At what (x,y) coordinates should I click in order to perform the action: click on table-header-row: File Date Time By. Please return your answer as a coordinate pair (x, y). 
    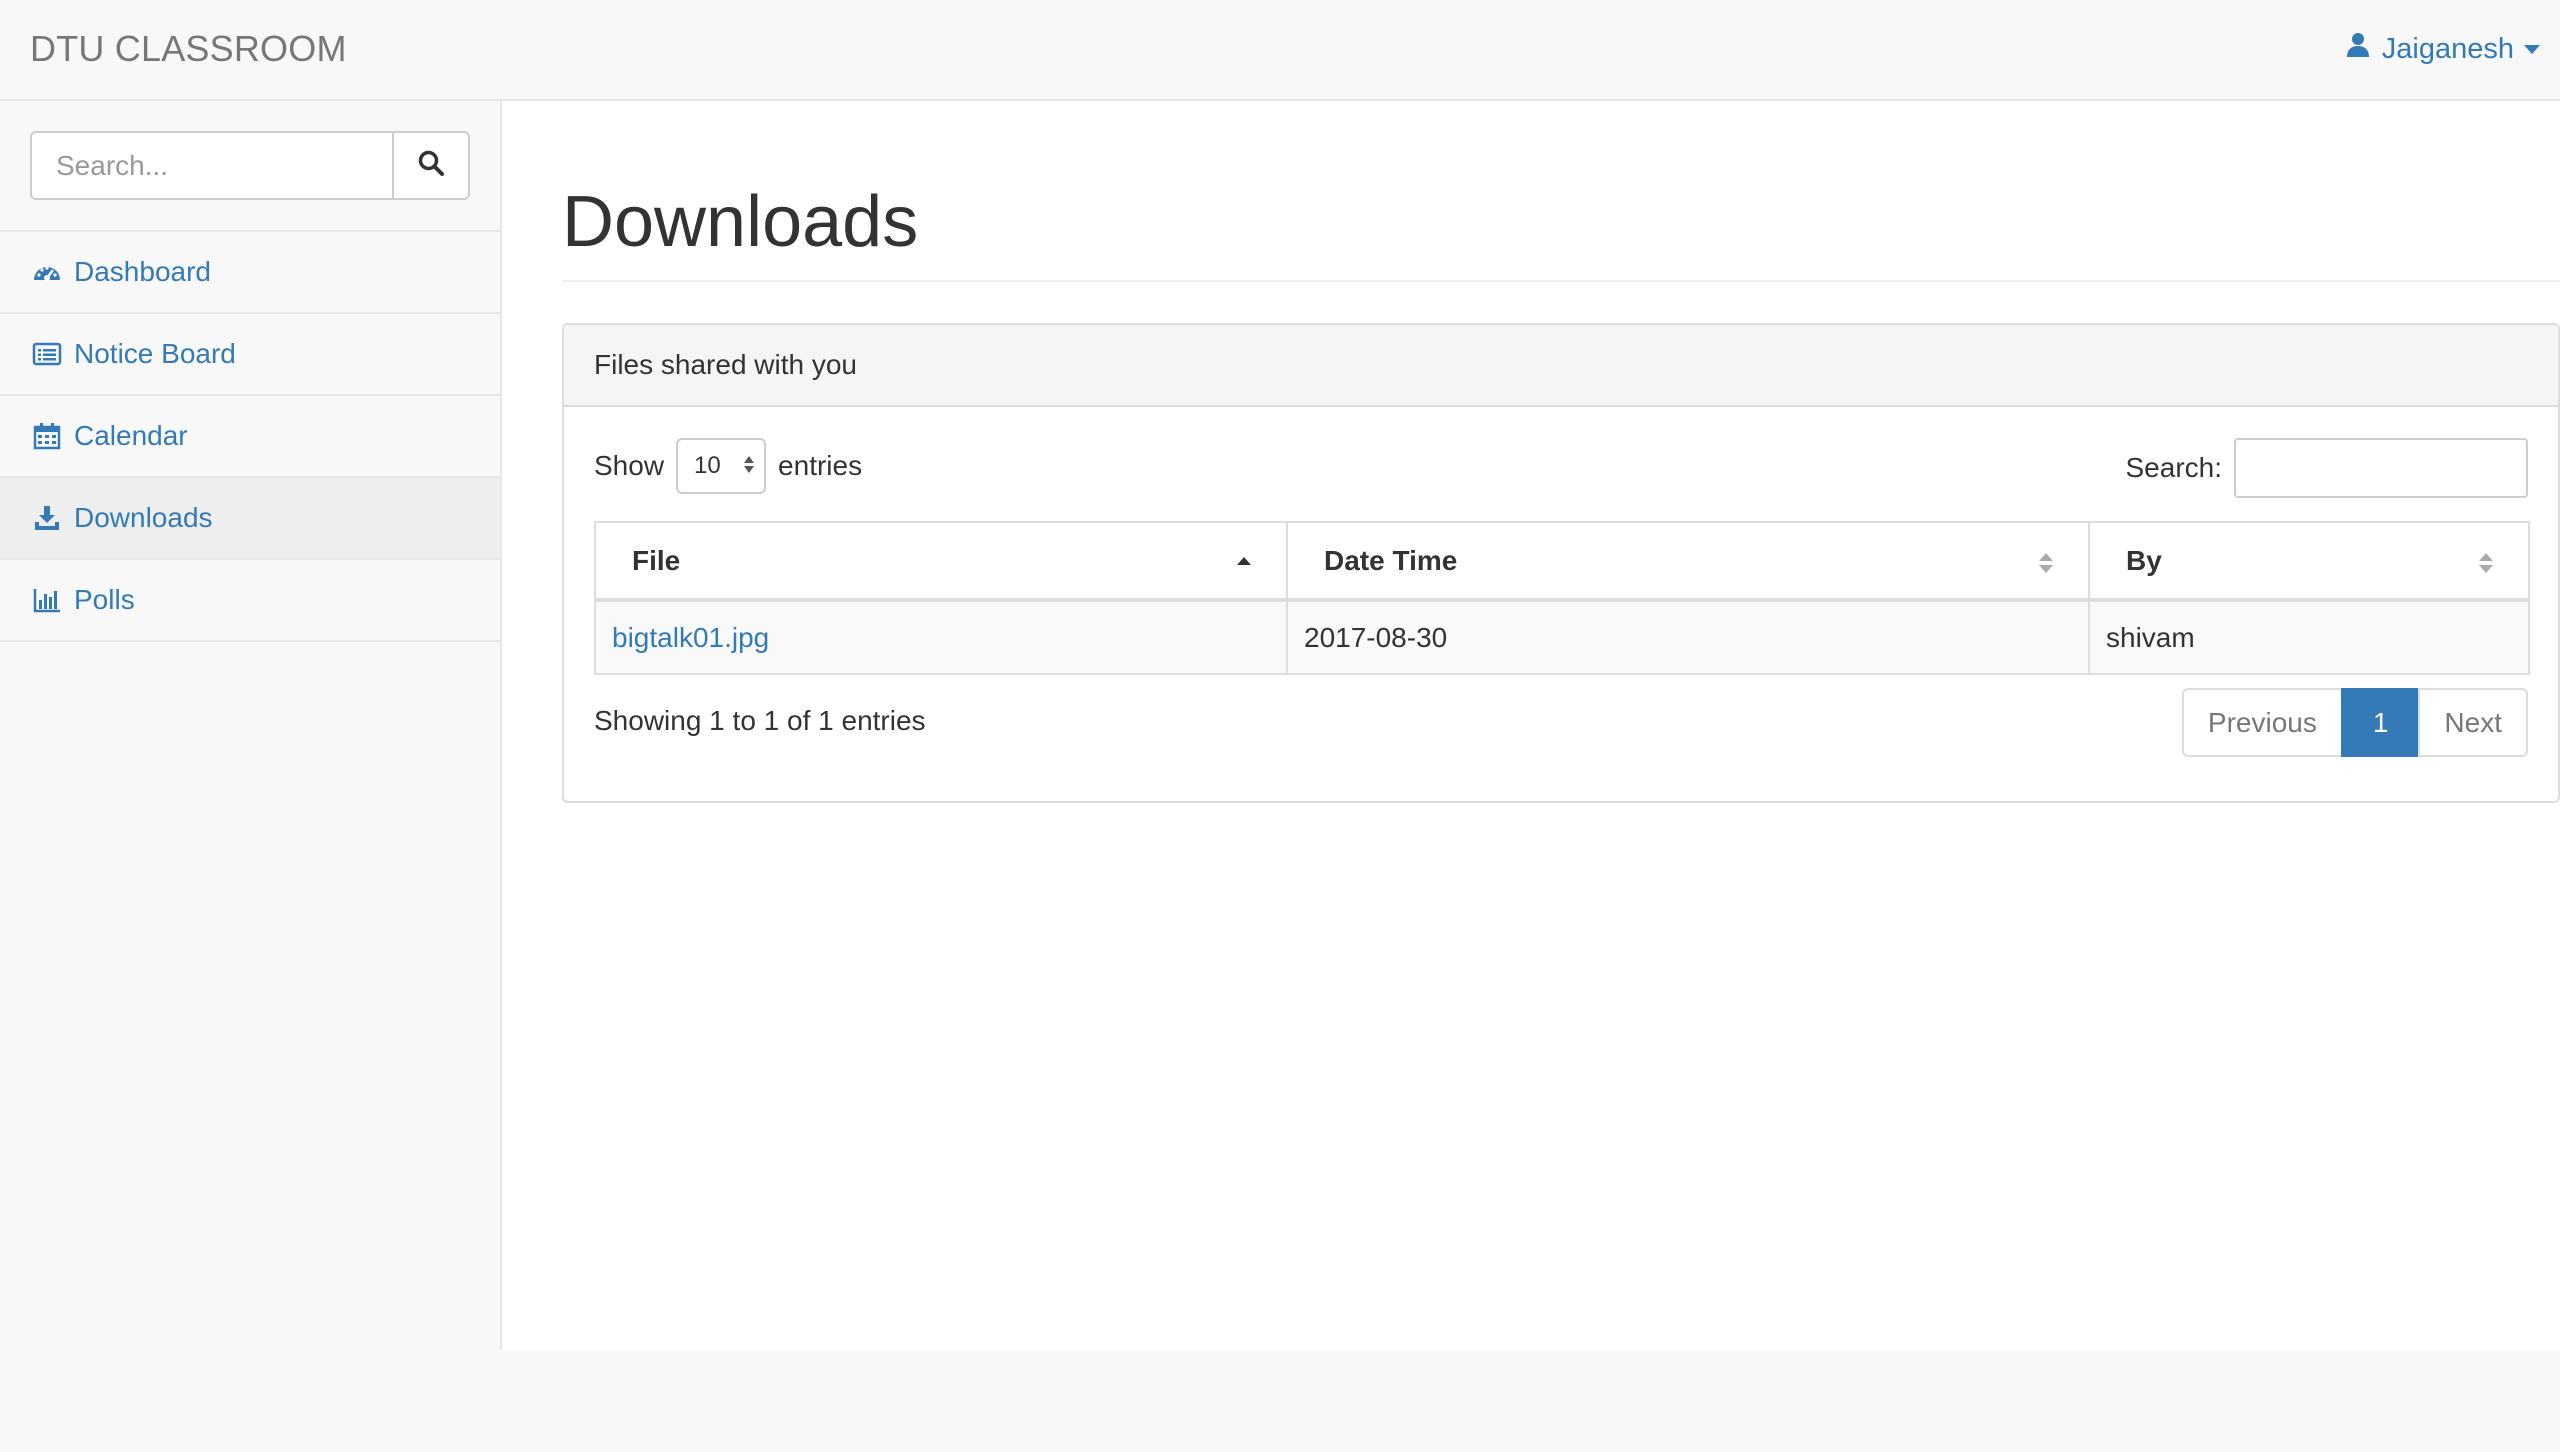
    Looking at the image, I should click on (1562, 561).